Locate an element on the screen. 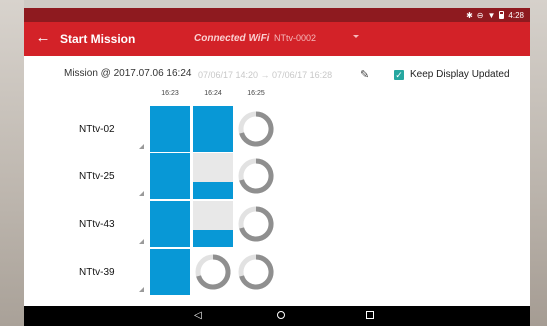 The width and height of the screenshot is (547, 326). time-column-label: 16:23 is located at coordinates (170, 93).